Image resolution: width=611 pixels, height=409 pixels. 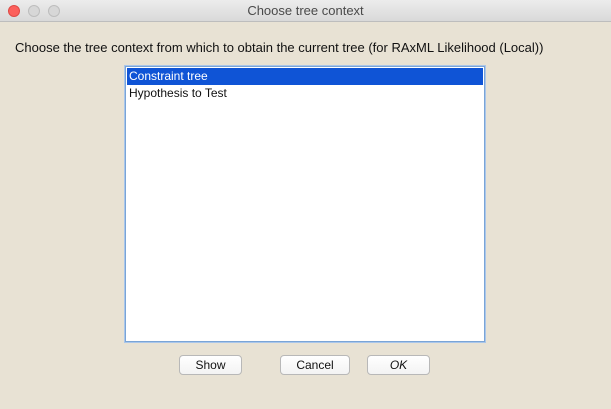 I want to click on title-bar: Choose tree context, so click(x=305, y=11).